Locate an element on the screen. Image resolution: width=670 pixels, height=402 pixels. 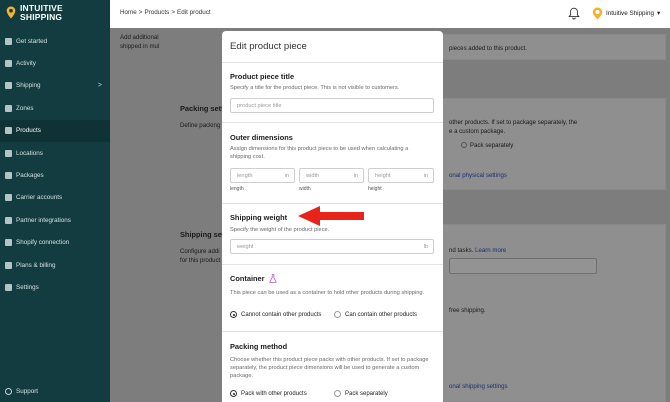
radio-cannot-contain: Cannot contain other products is located at coordinates (275, 314).